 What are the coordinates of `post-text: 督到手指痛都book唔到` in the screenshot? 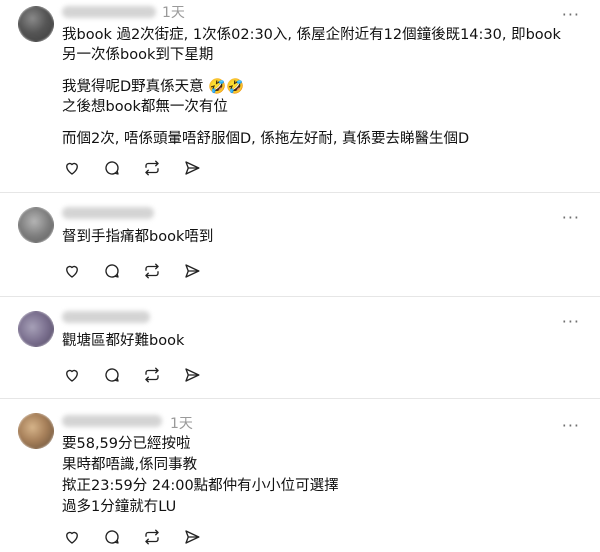 It's located at (137, 237).